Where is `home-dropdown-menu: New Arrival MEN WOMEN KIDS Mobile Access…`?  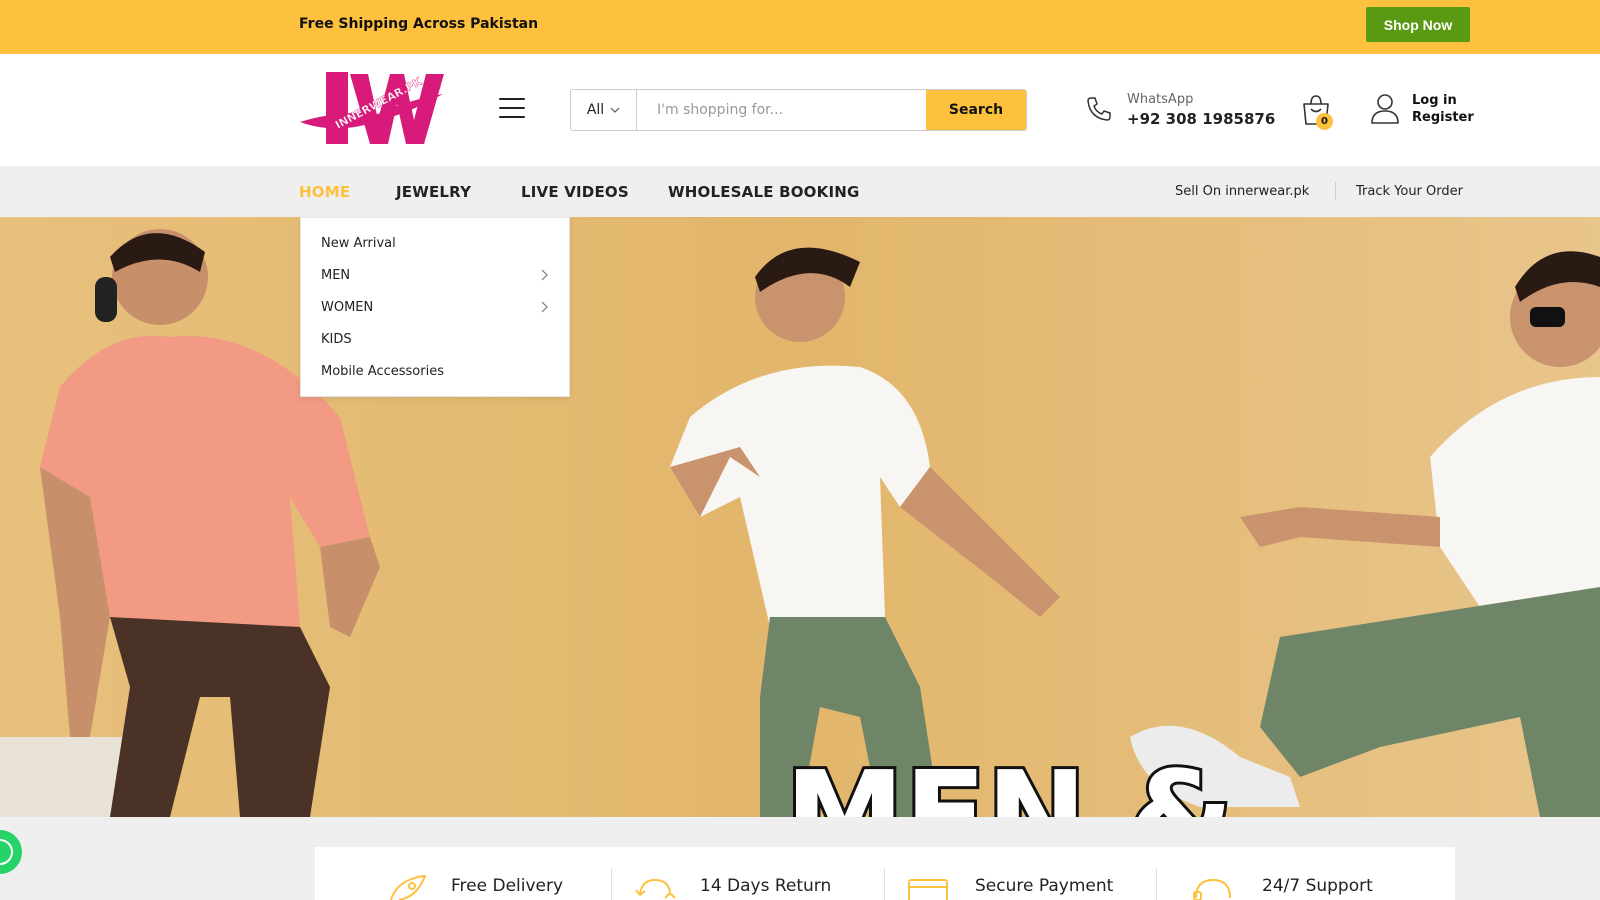
home-dropdown-menu: New Arrival MEN WOMEN KIDS Mobile Access… is located at coordinates (435, 307).